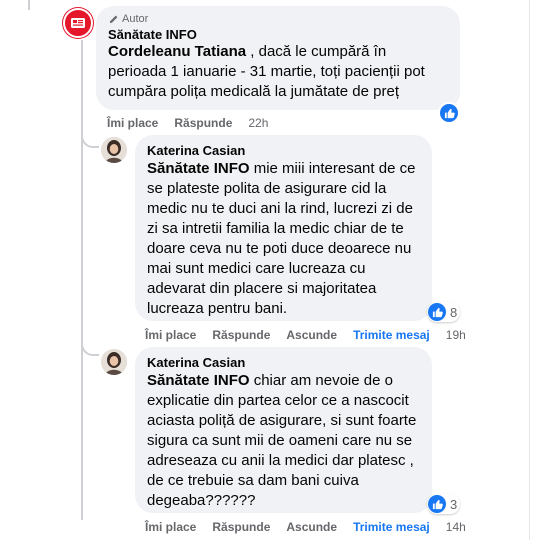  Describe the element at coordinates (454, 312) in the screenshot. I see `reaction-count: 8` at that location.